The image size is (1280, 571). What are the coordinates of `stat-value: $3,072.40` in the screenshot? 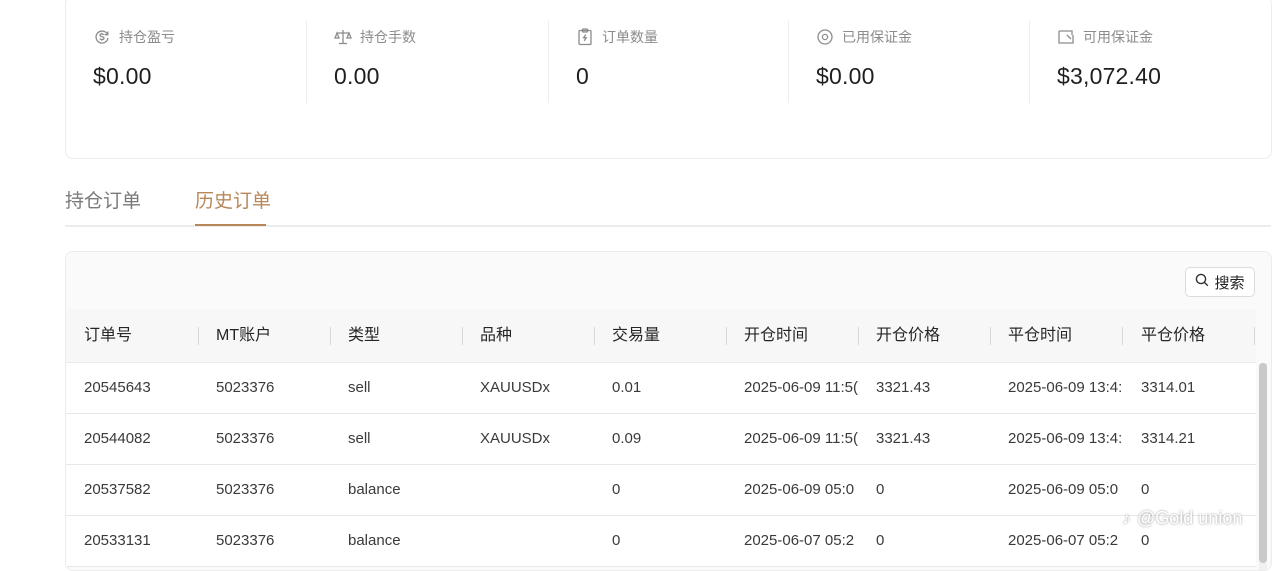 It's located at (1109, 76).